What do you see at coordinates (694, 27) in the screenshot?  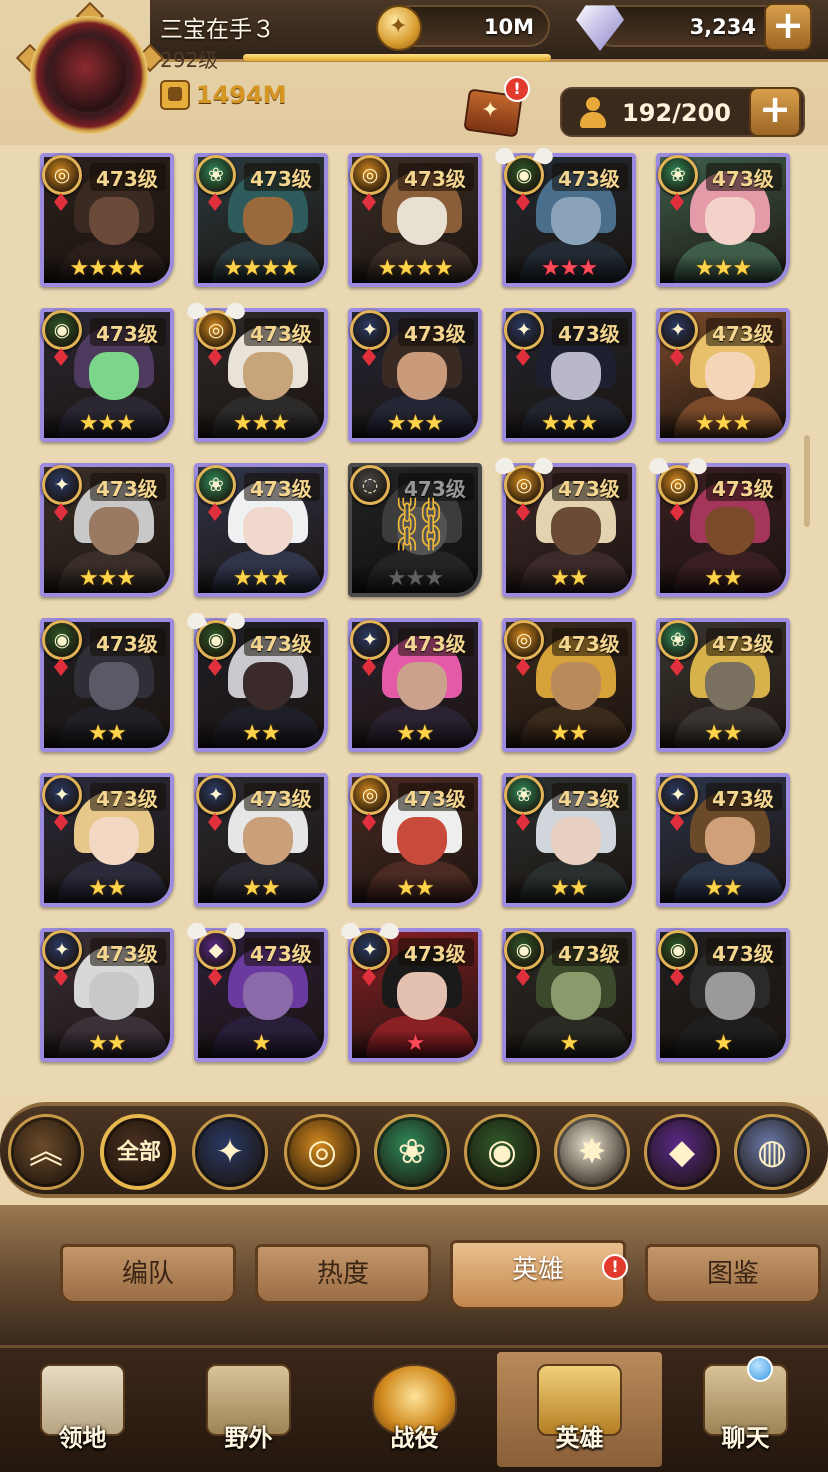 I see `gem-counter: 3,234 +` at bounding box center [694, 27].